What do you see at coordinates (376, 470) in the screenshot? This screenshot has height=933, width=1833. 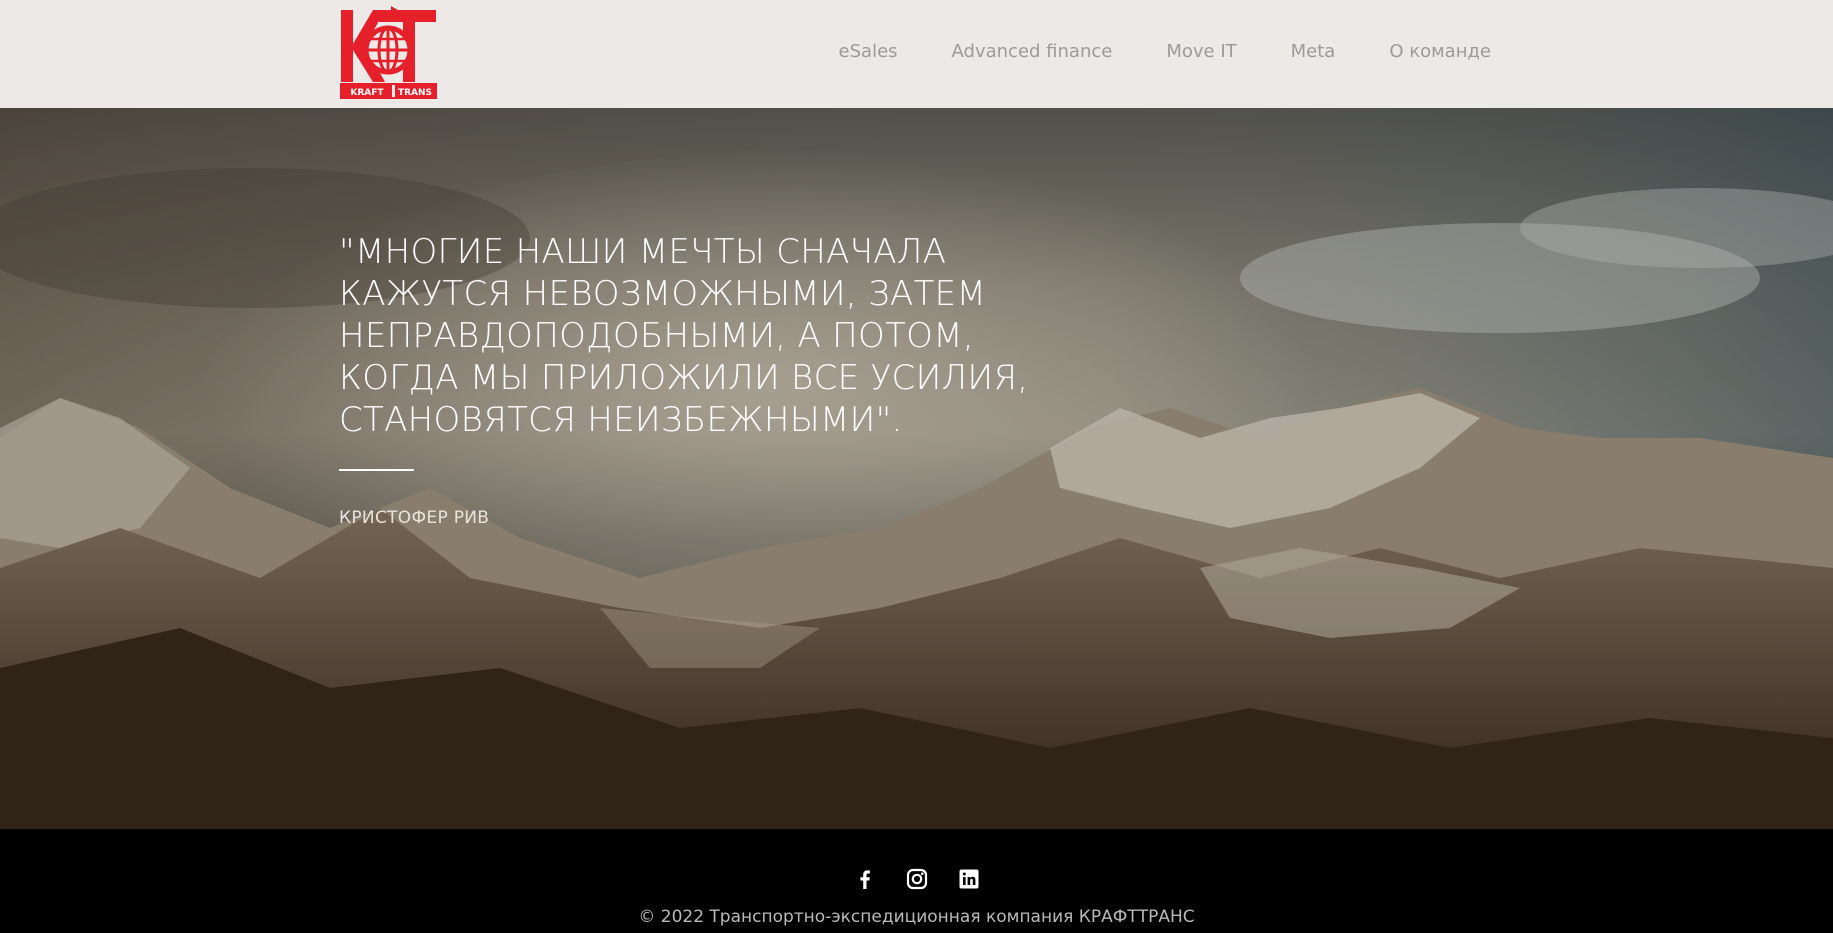 I see `quote-divider` at bounding box center [376, 470].